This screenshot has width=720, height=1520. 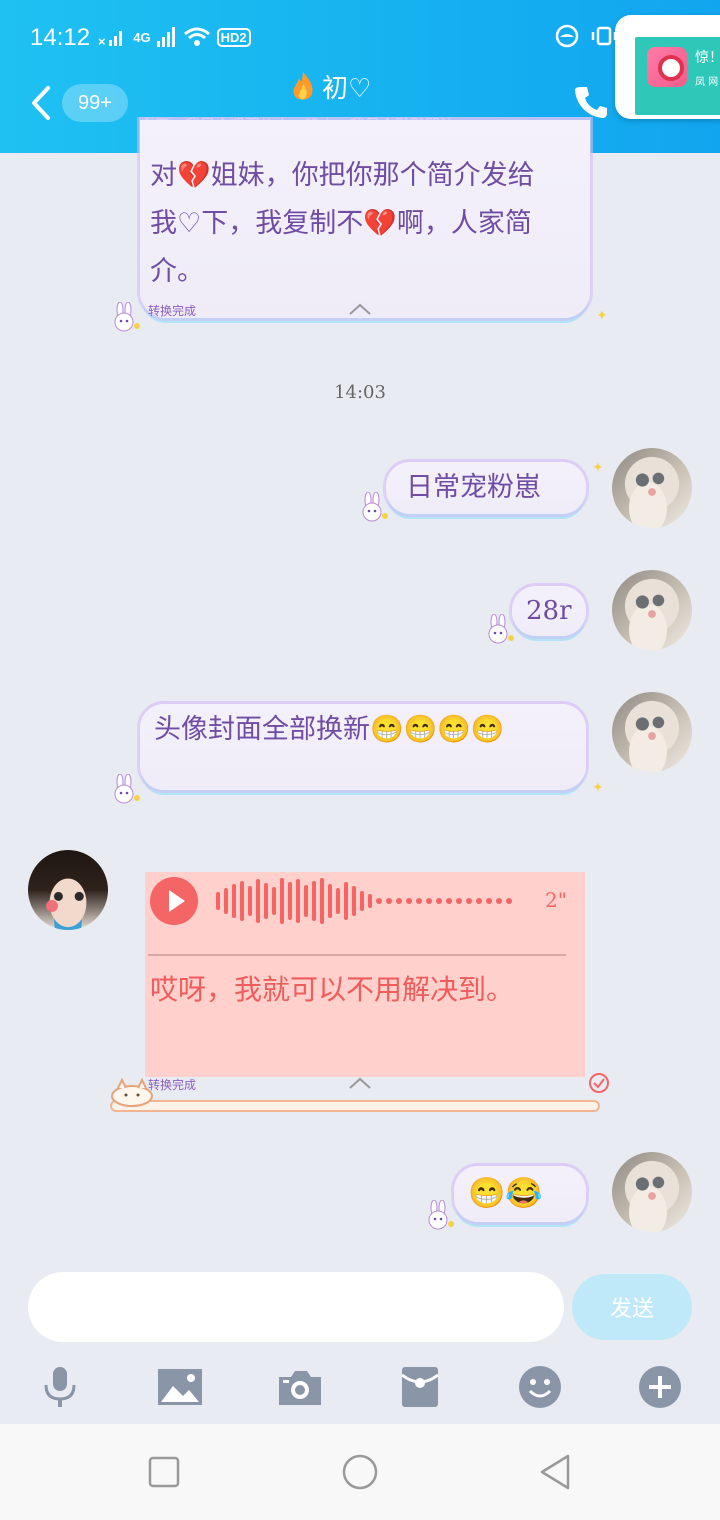 What do you see at coordinates (329, 729) in the screenshot?
I see `message-text: 头像封面全部换新😁😁😁😁` at bounding box center [329, 729].